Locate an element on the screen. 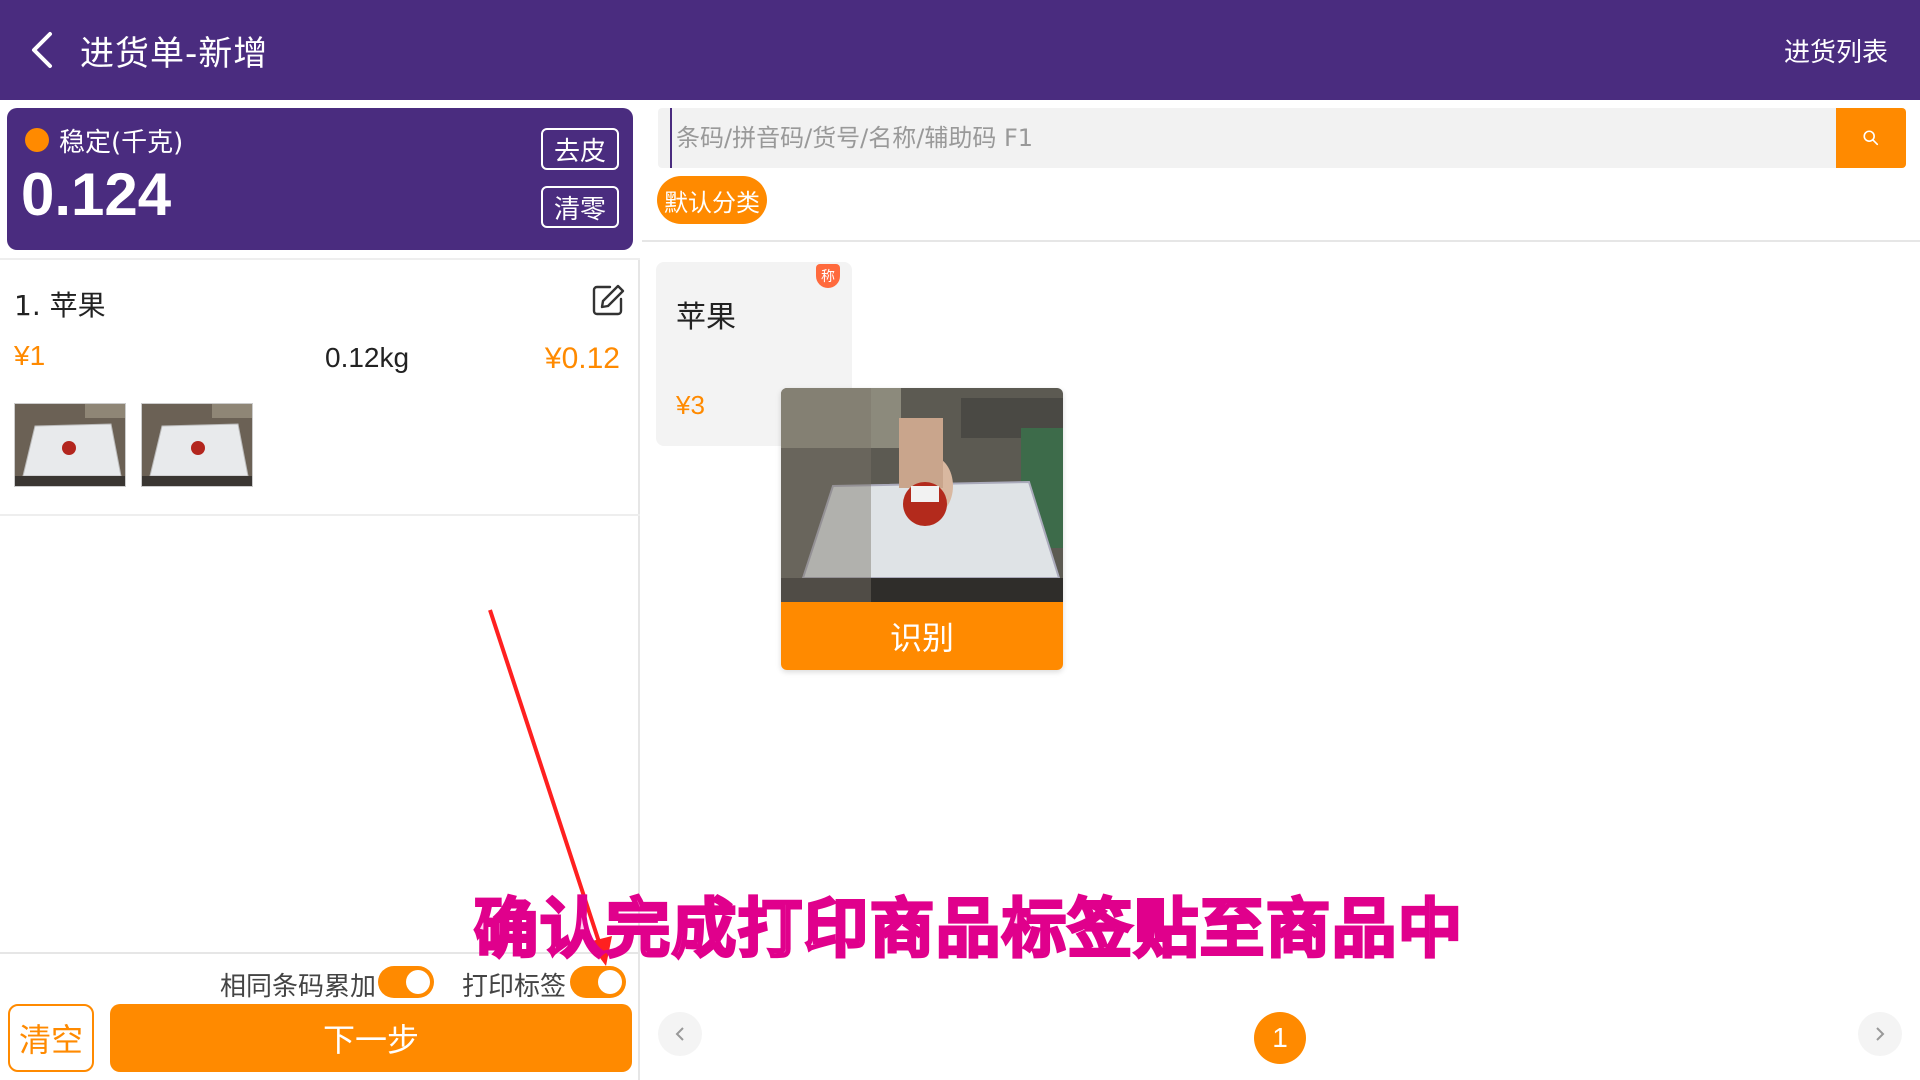 This screenshot has width=1920, height=1080. camera-preview is located at coordinates (922, 495).